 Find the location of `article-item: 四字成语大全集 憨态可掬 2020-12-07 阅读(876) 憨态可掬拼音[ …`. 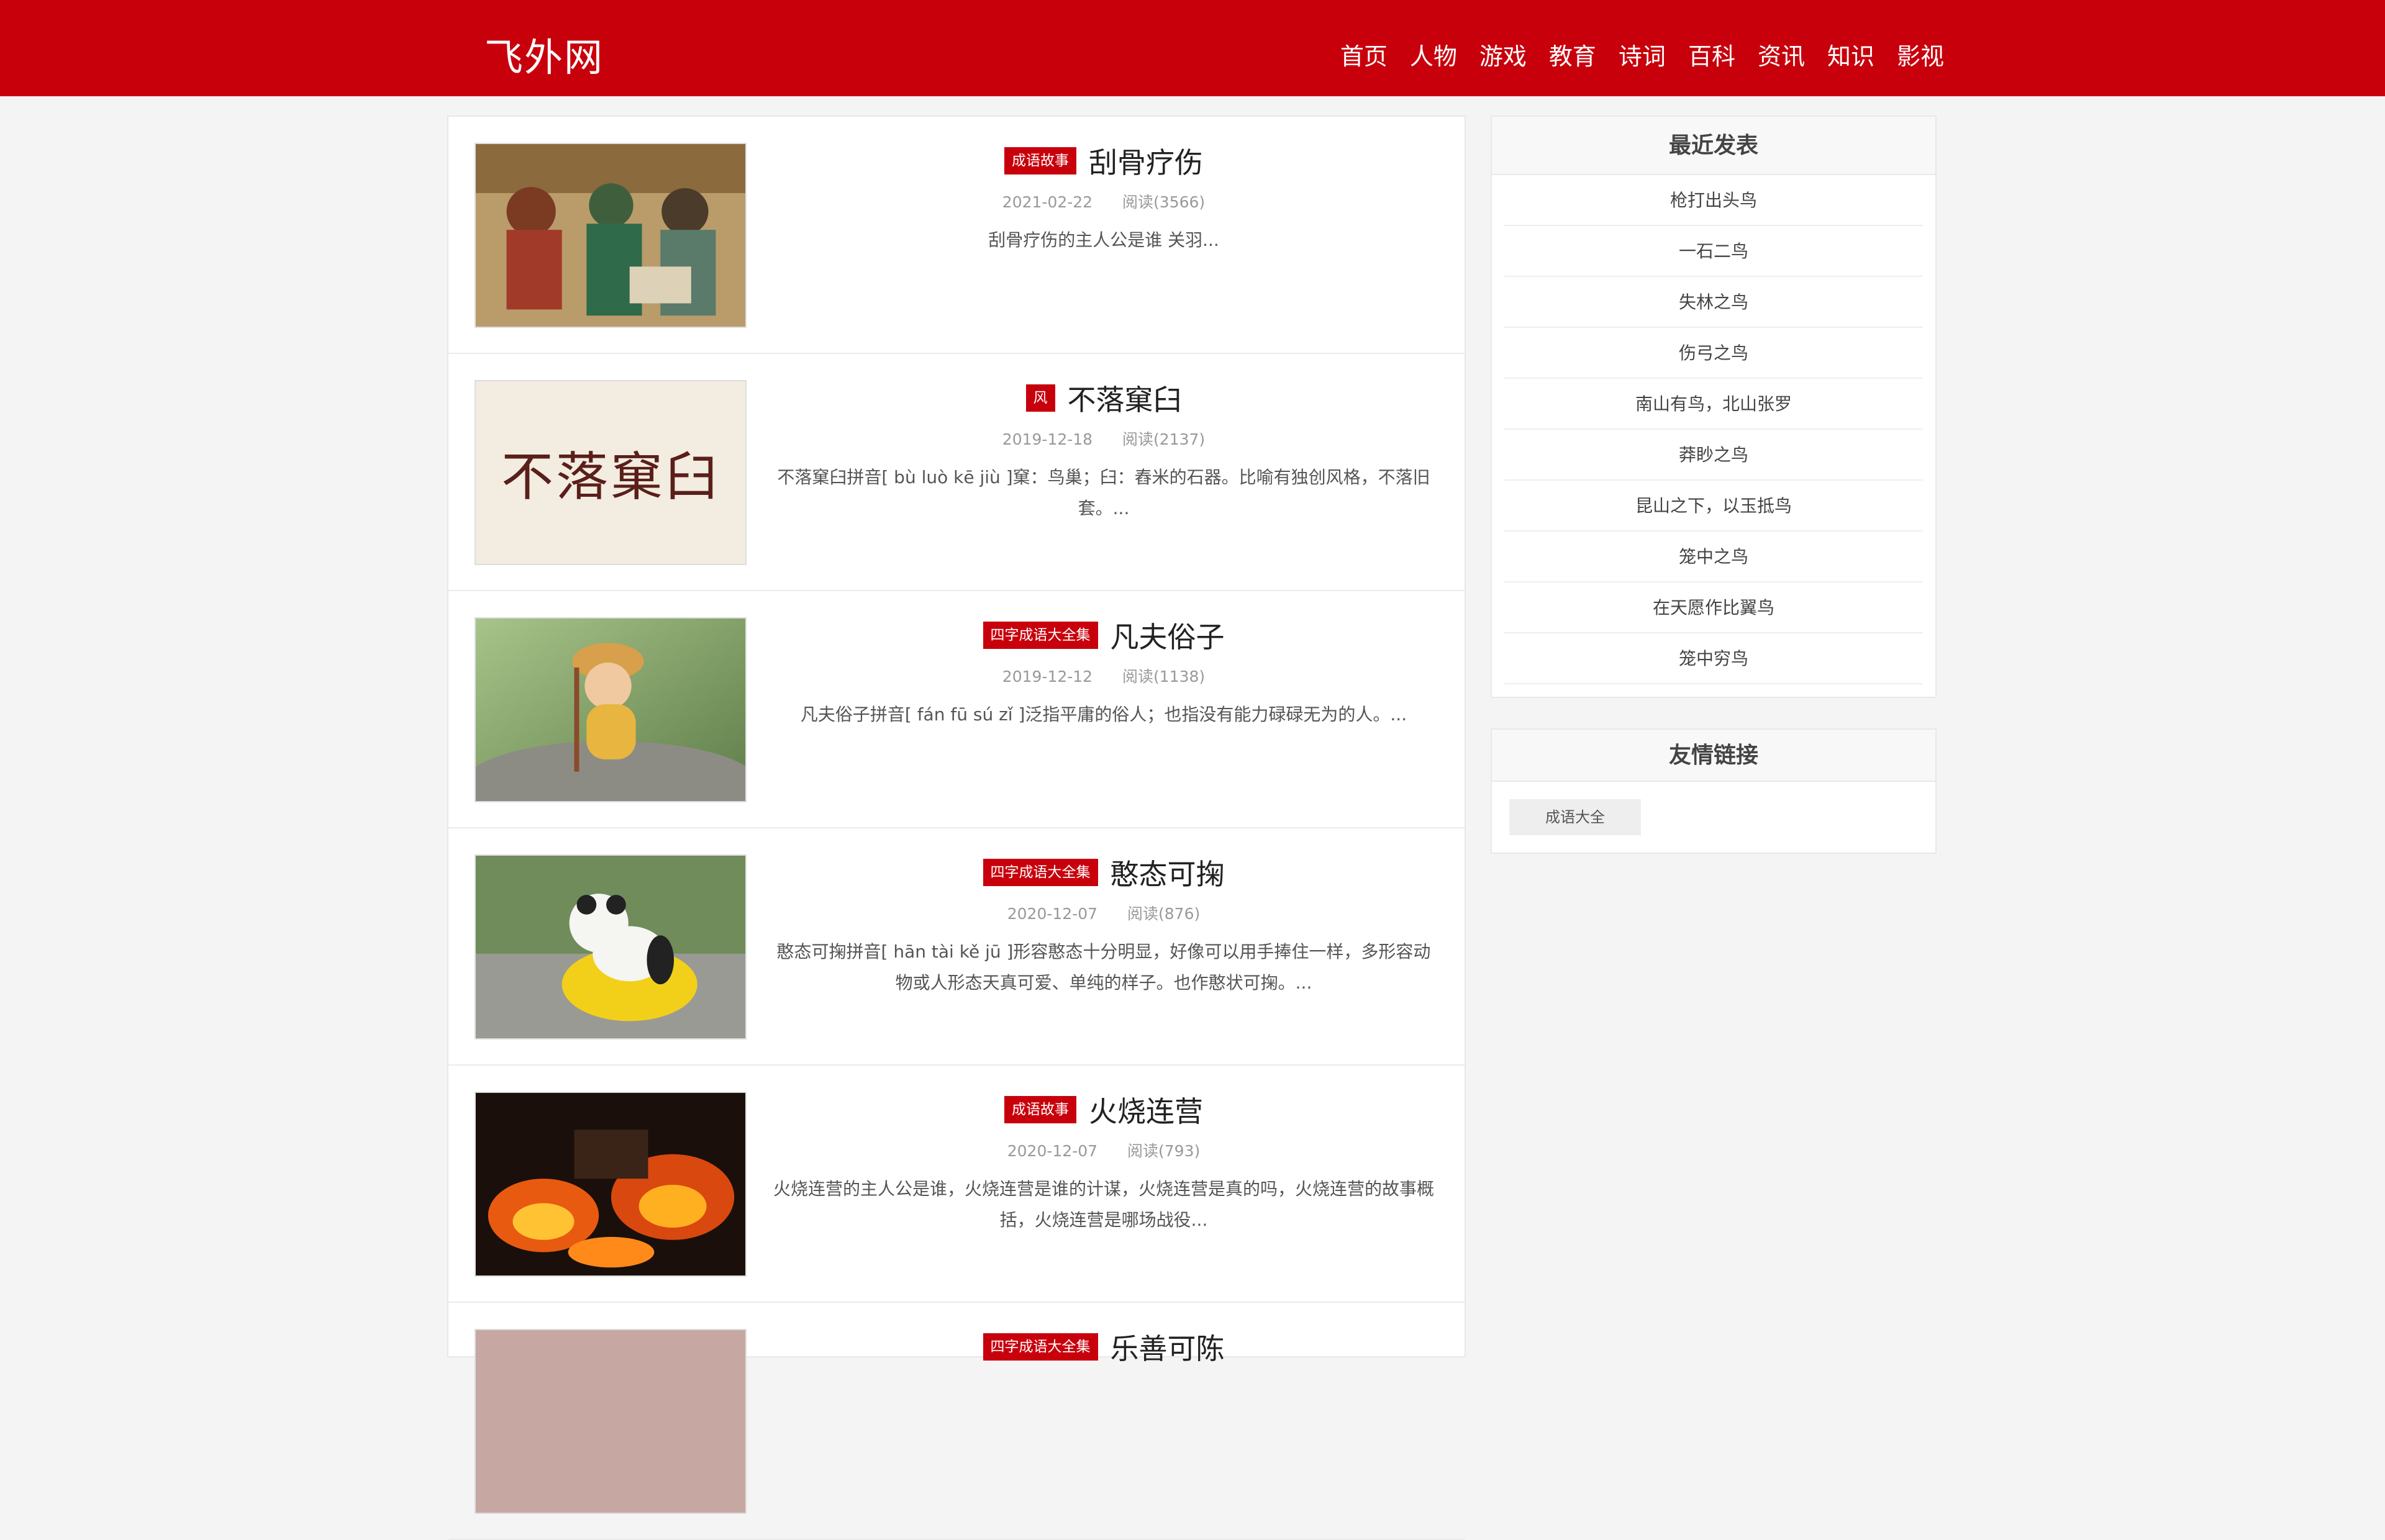

article-item: 四字成语大全集 憨态可掬 2020-12-07 阅读(876) 憨态可掬拼音[ … is located at coordinates (956, 947).